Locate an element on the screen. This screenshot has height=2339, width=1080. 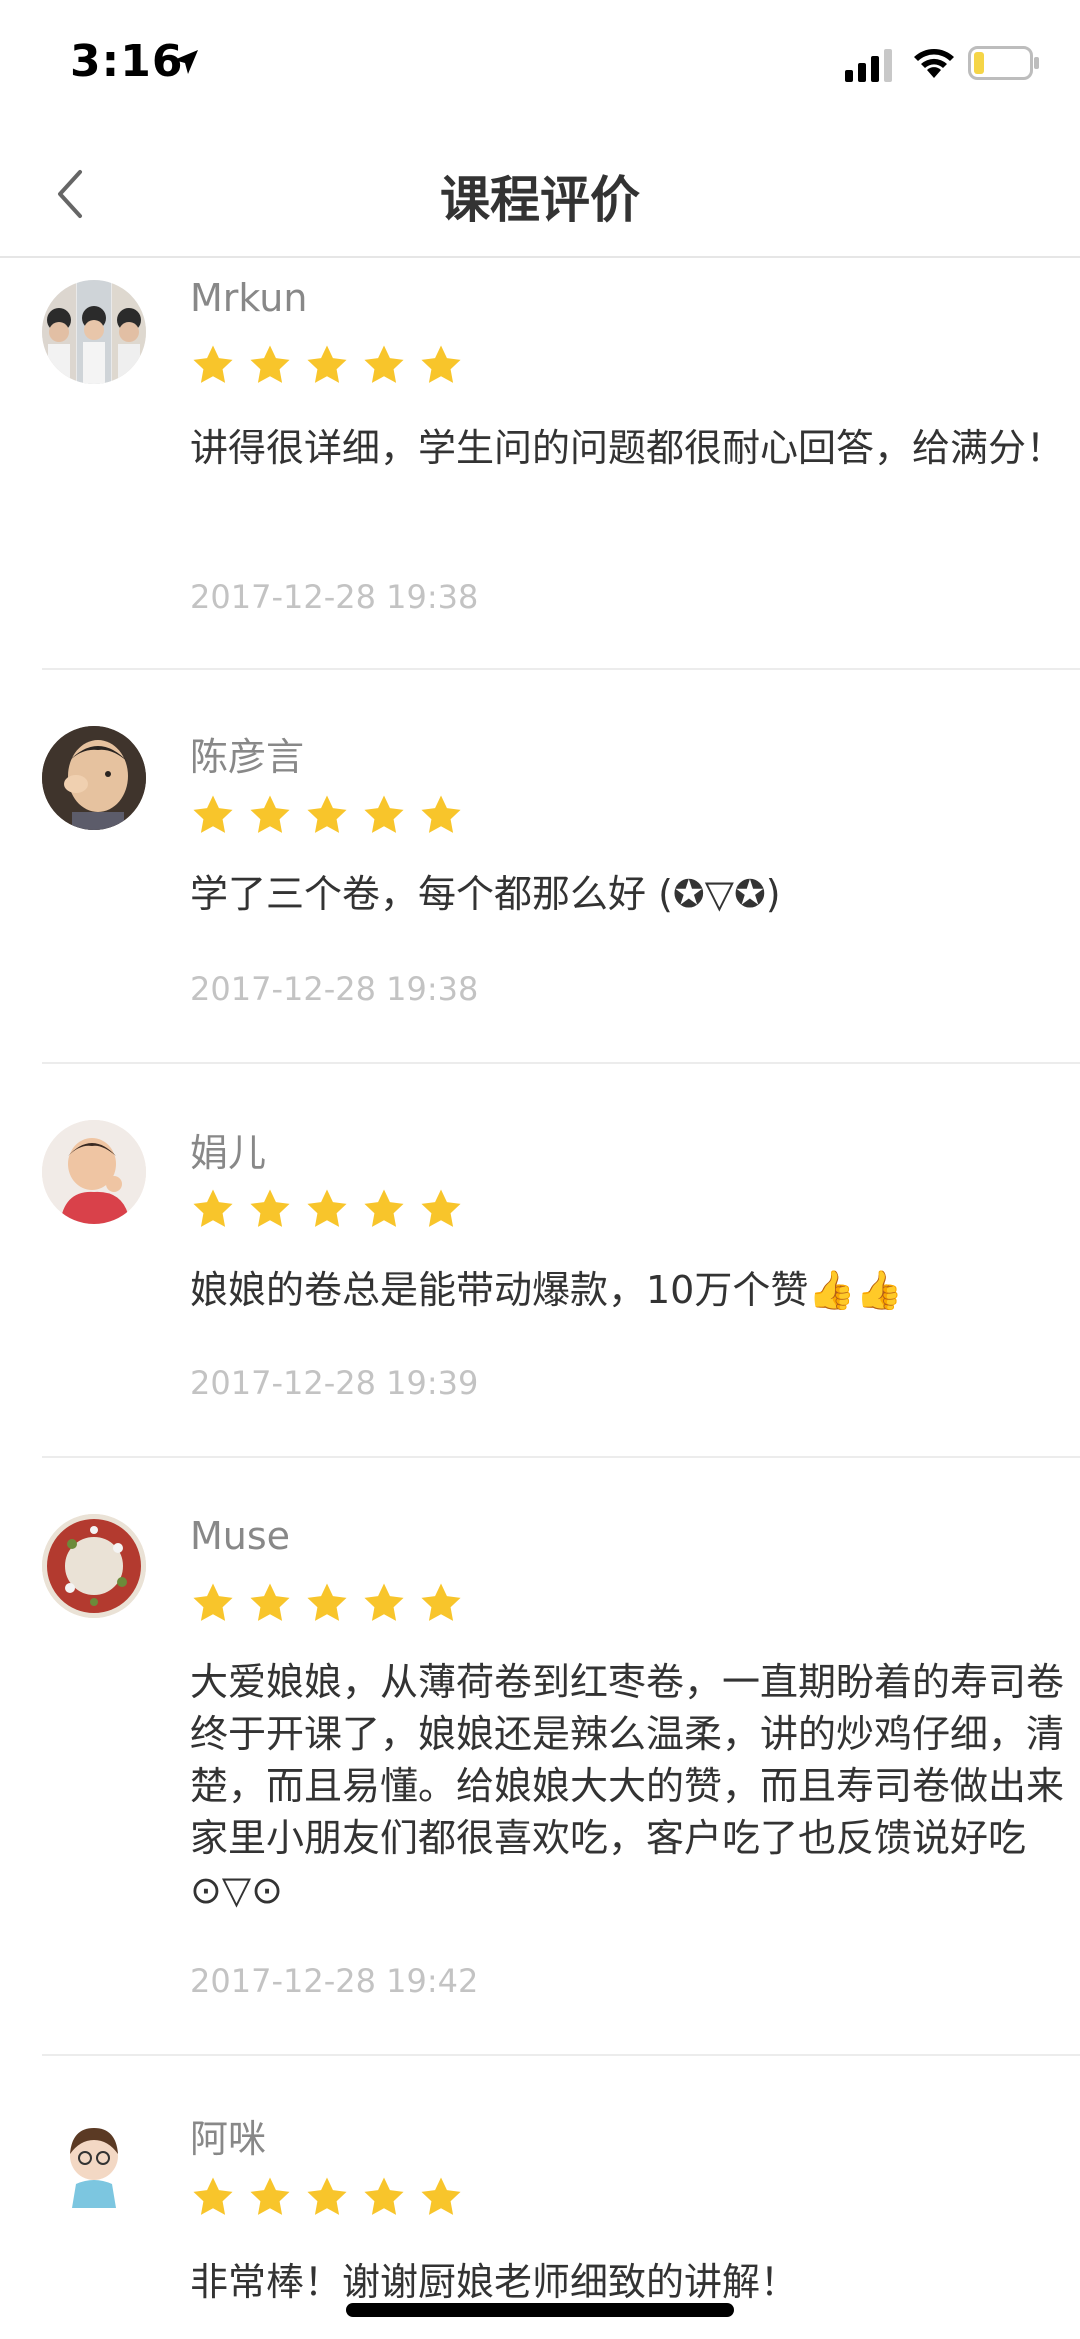
status-time: 3:16 is located at coordinates (127, 61).